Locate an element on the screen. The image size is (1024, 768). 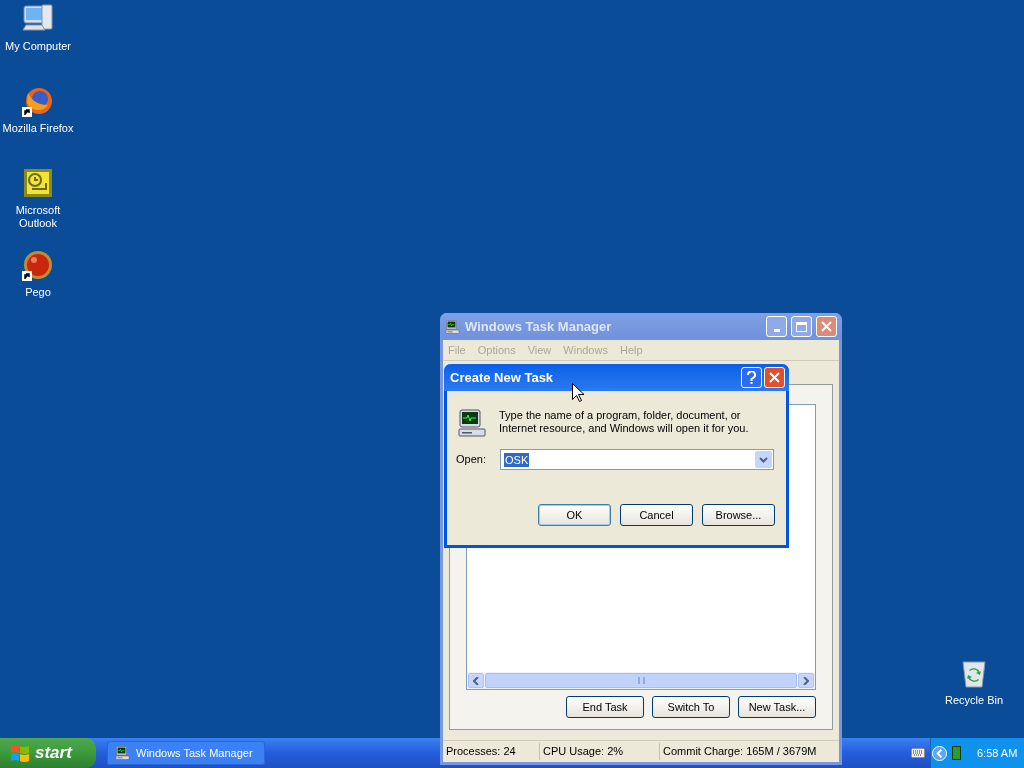
chevron-right-icon is located at coordinates (806, 680).